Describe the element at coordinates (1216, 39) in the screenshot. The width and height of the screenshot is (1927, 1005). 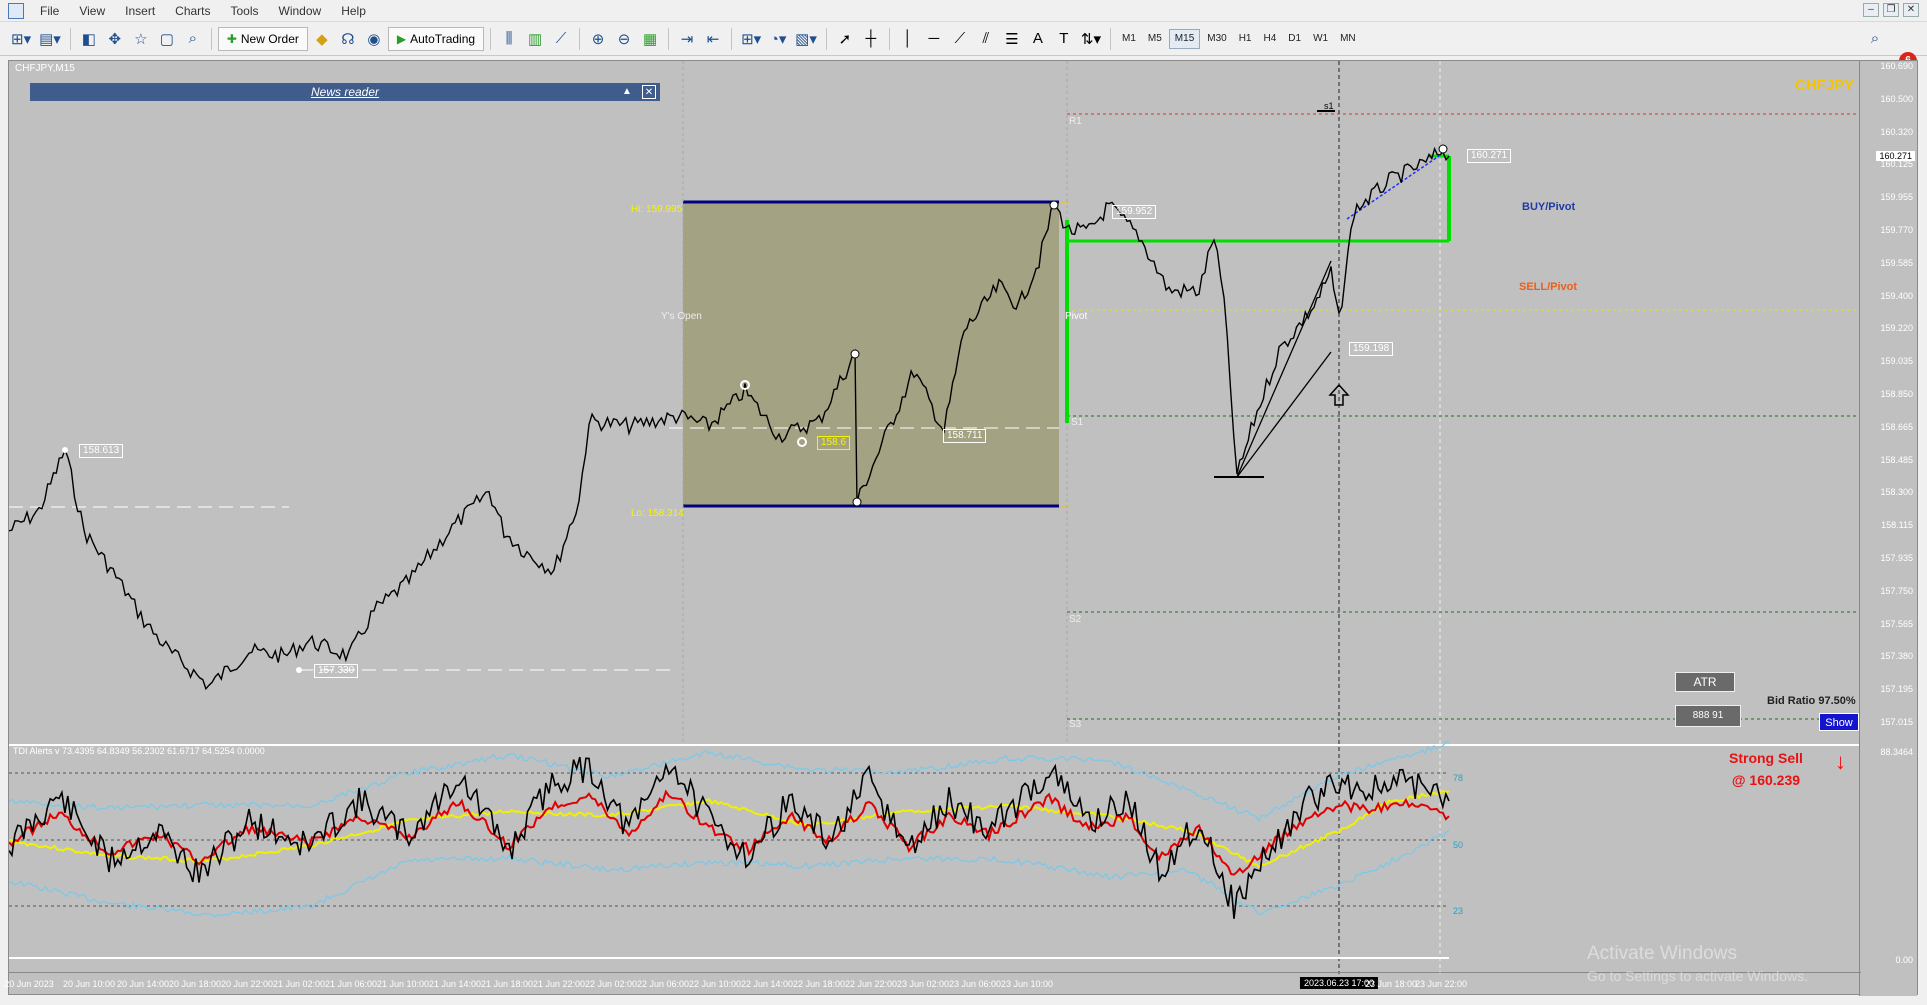
I see `timeframe-m30: M30` at that location.